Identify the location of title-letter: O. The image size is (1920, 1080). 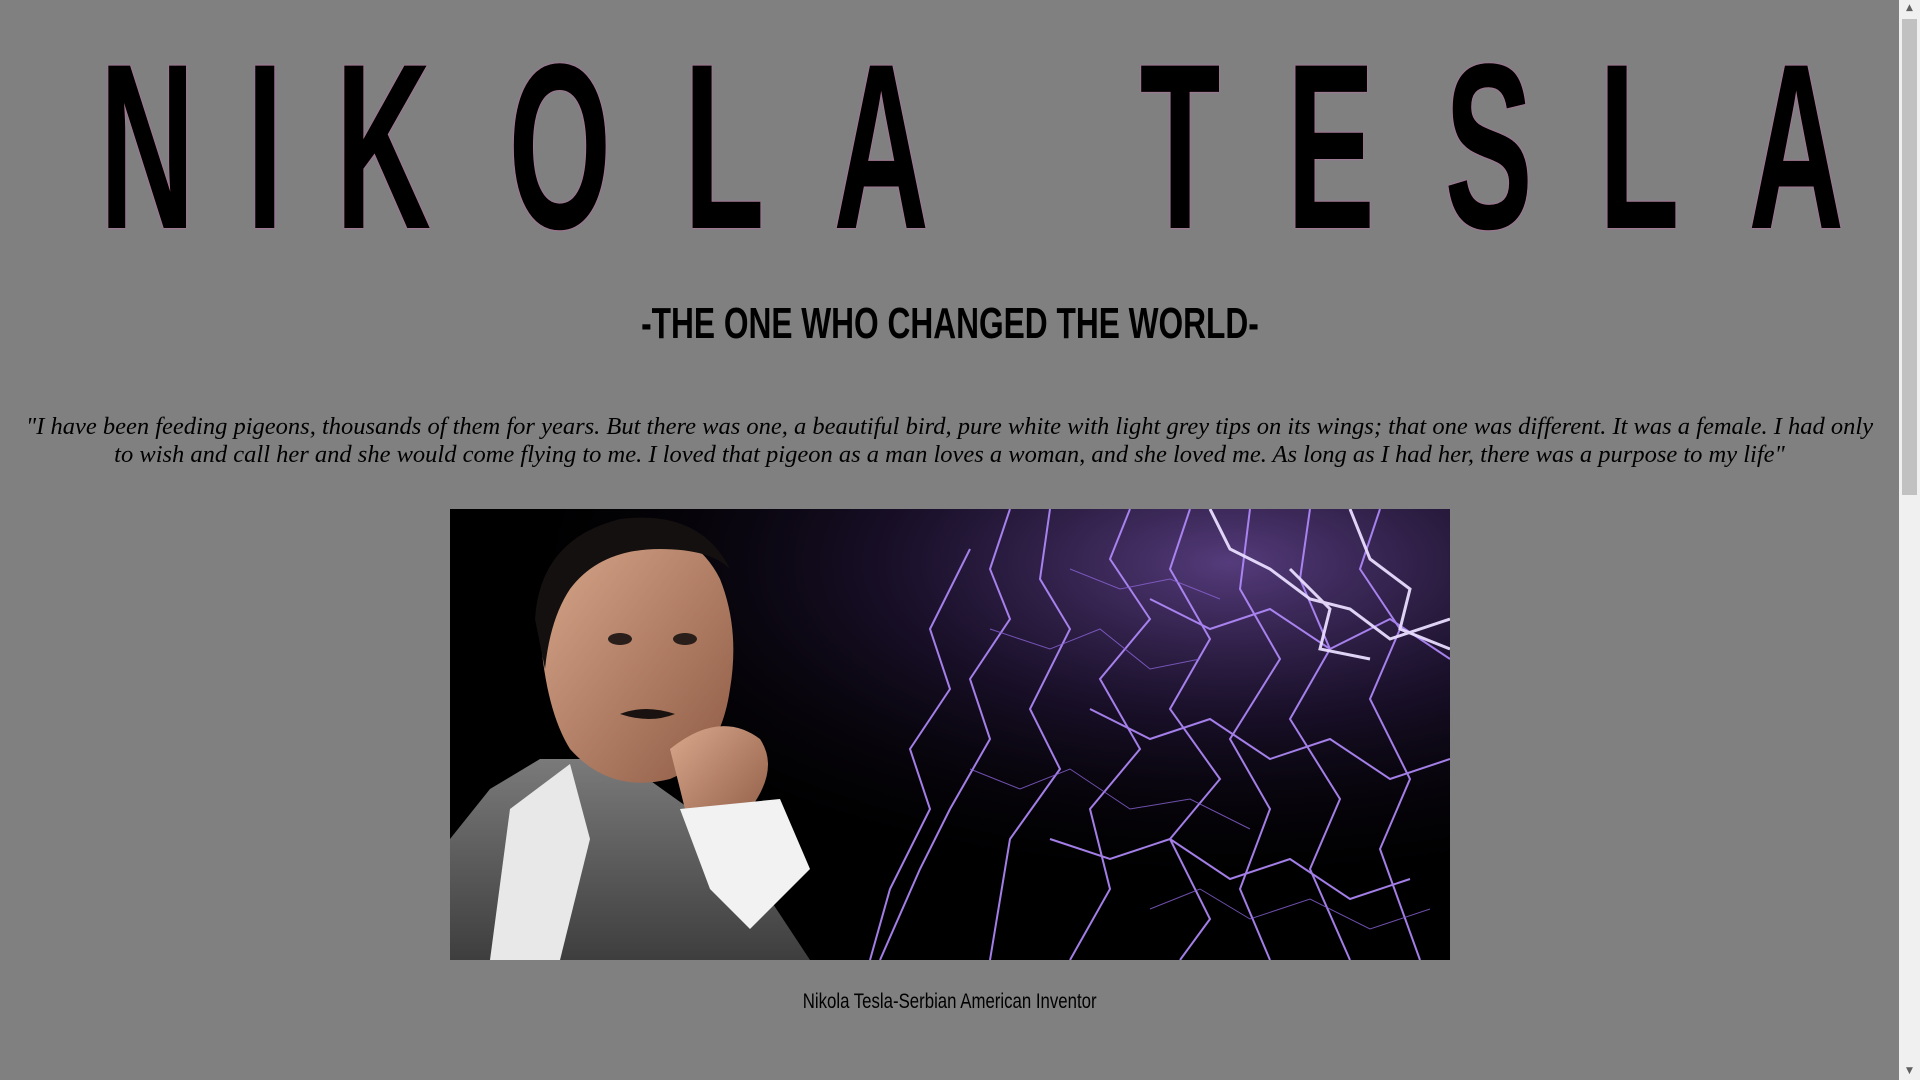
(560, 147).